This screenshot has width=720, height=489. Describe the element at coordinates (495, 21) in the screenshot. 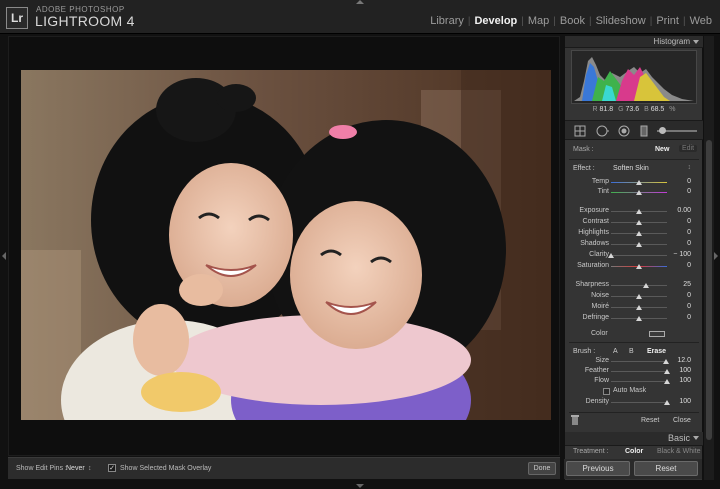

I see `module-develop: Develop` at that location.